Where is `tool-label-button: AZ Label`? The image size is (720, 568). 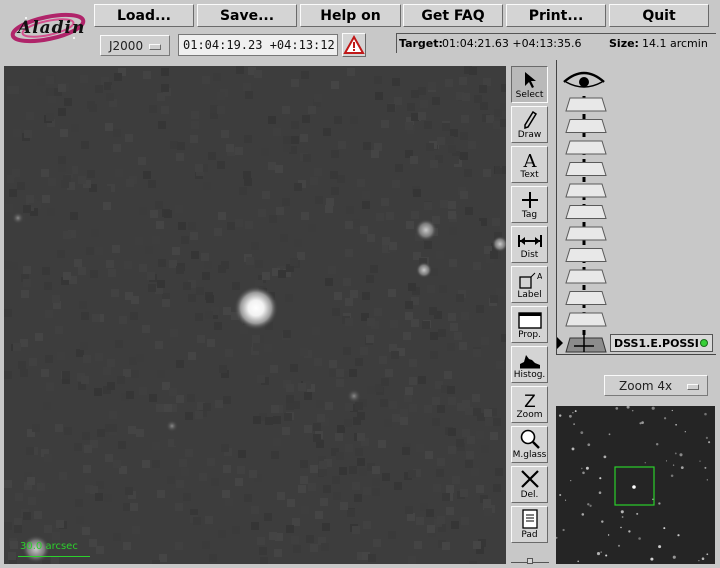
tool-label-button: AZ Label is located at coordinates (529, 284).